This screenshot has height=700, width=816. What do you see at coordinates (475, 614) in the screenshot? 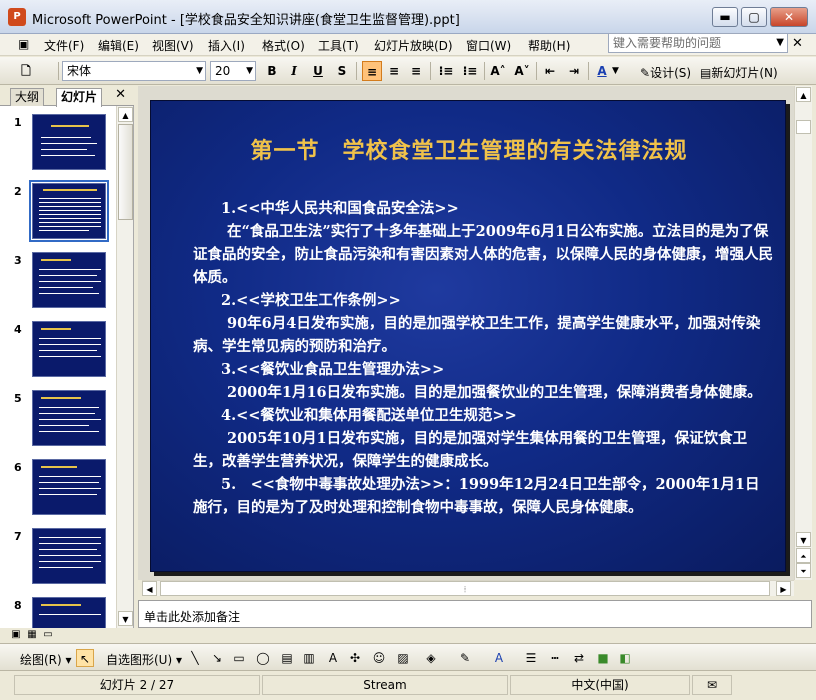
I see `notes-pane: 单击此处添加备注` at bounding box center [475, 614].